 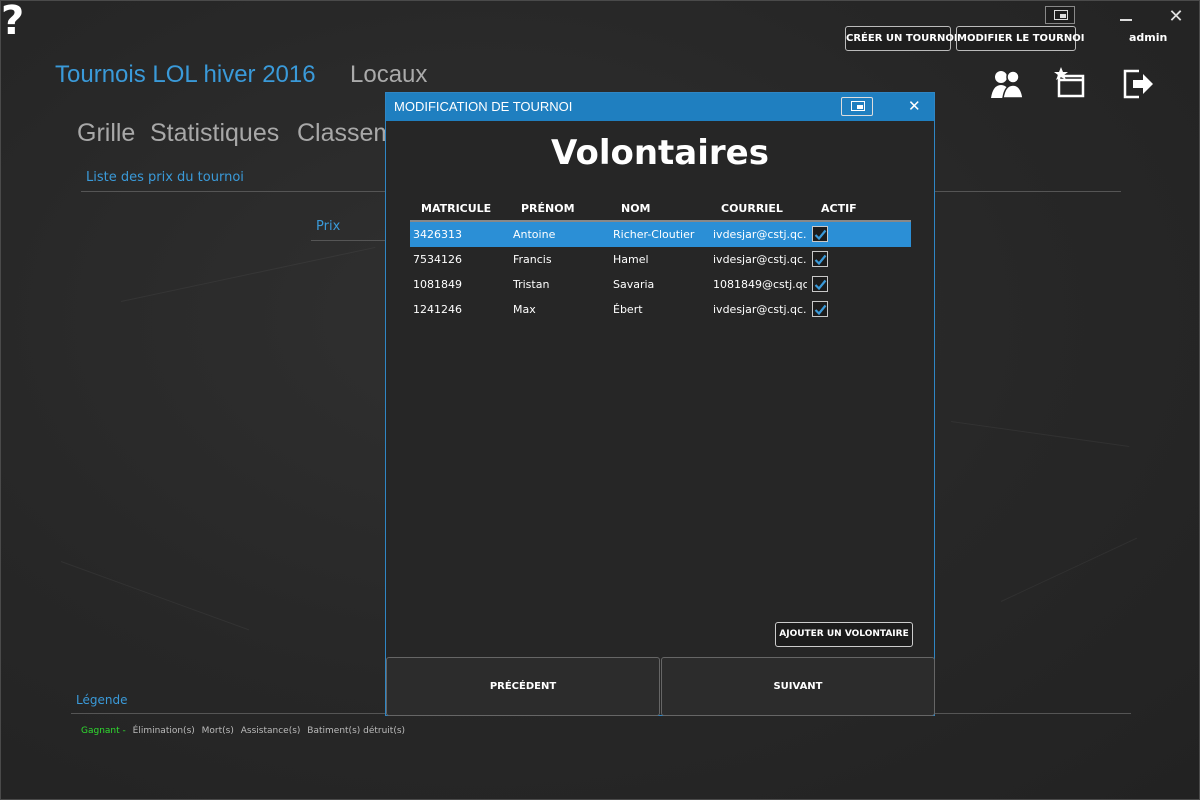 I want to click on legend-item-assists: Assistance(s), so click(x=270, y=731).